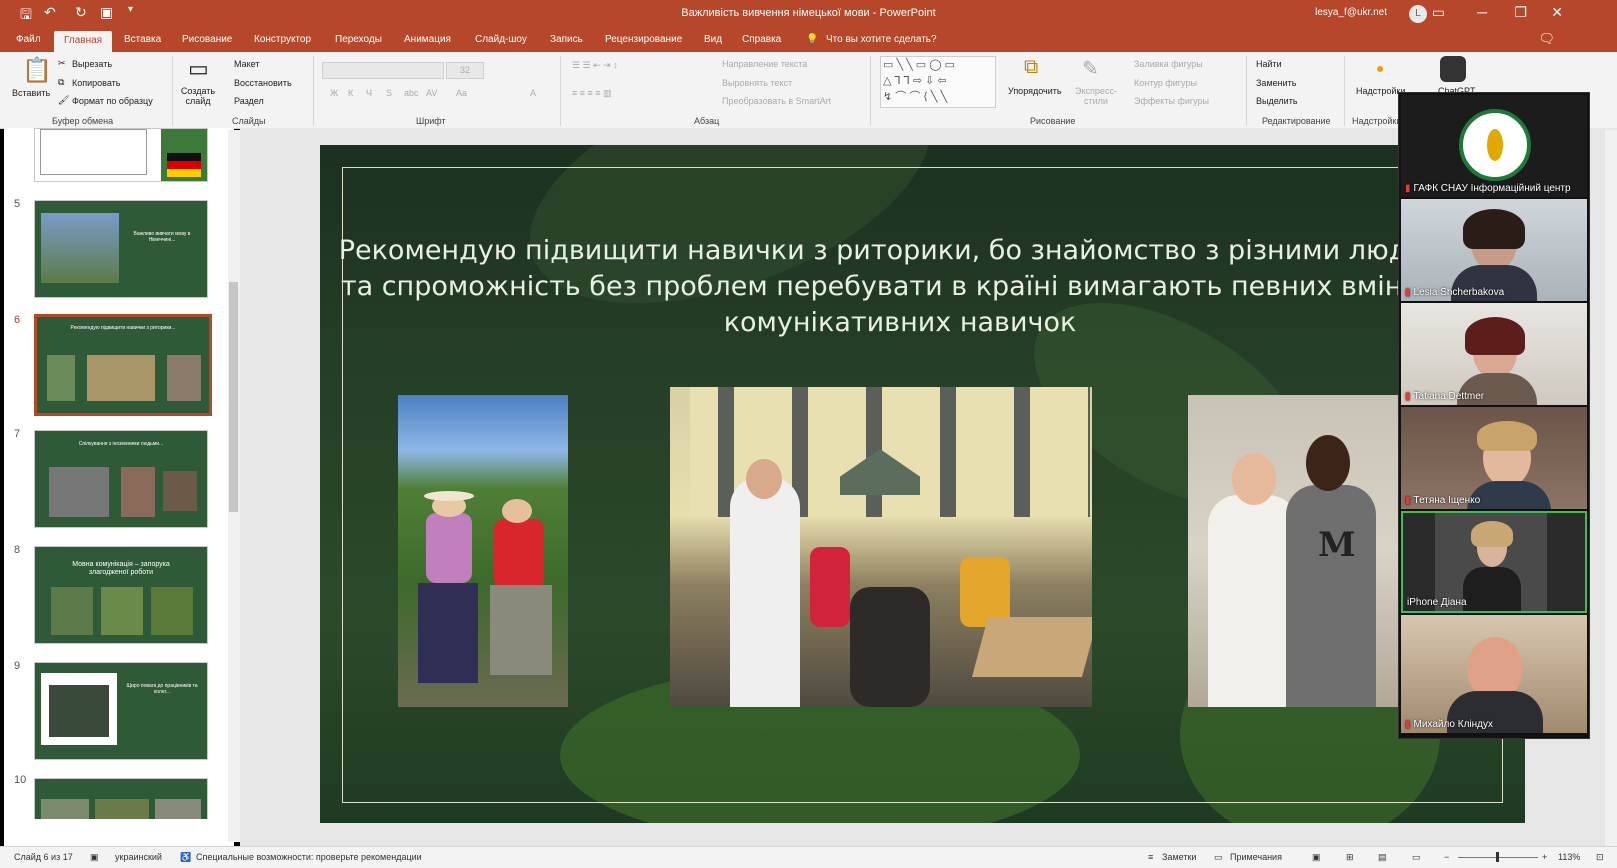 Image resolution: width=1617 pixels, height=868 pixels. Describe the element at coordinates (1316, 857) in the screenshot. I see `normal-view-icon: ▣` at that location.